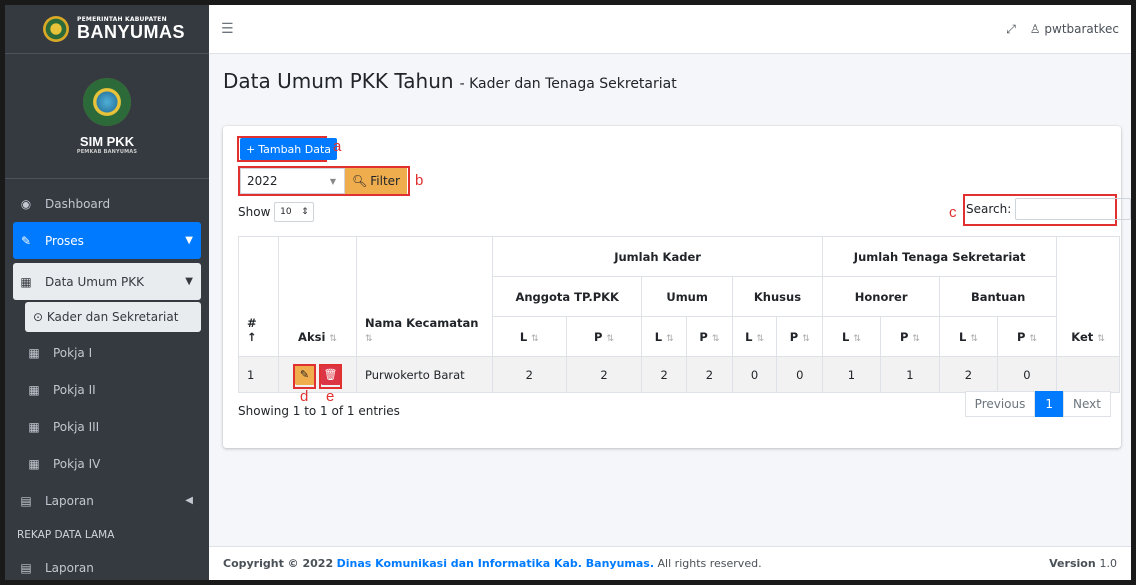 This screenshot has width=1136, height=585. What do you see at coordinates (422, 323) in the screenshot?
I see `col-header-label: Nama Kecamatan` at bounding box center [422, 323].